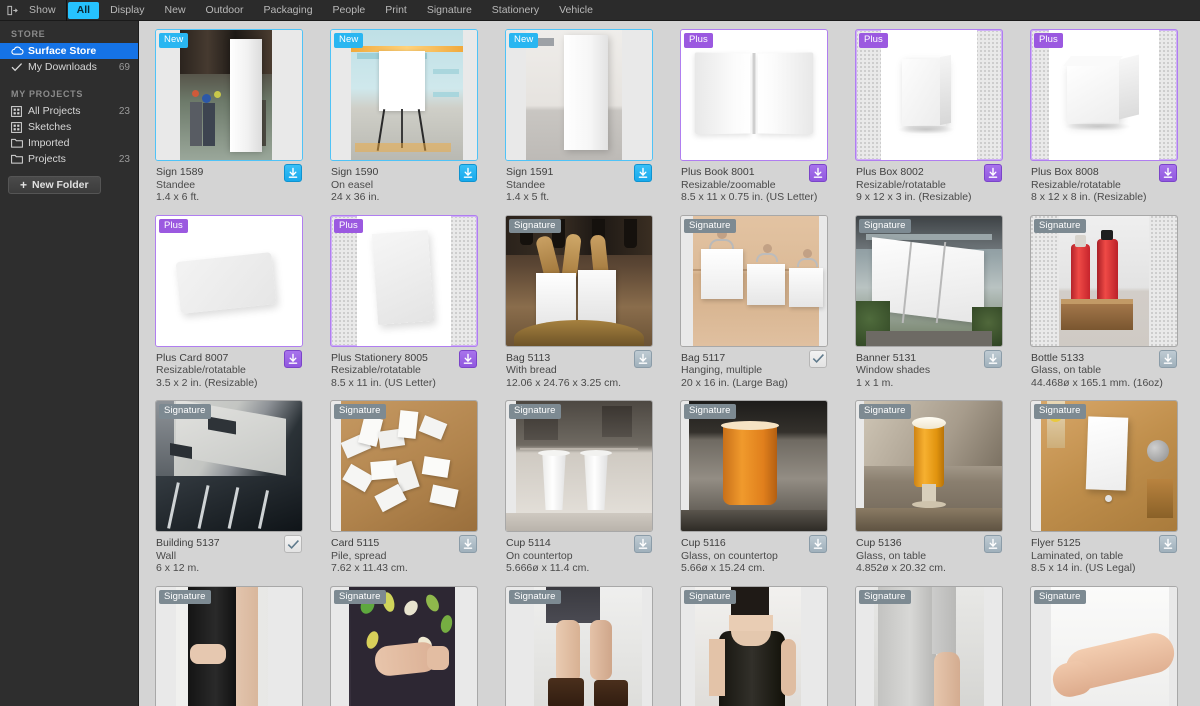  Describe the element at coordinates (449, 10) in the screenshot. I see `tab-signature: Signature` at that location.